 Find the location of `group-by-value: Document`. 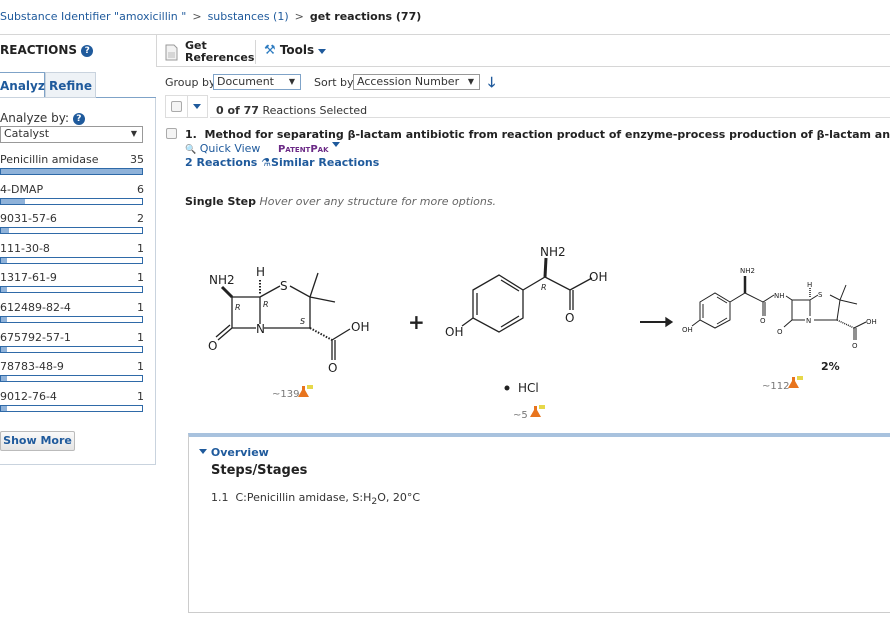

group-by-value: Document is located at coordinates (245, 81).